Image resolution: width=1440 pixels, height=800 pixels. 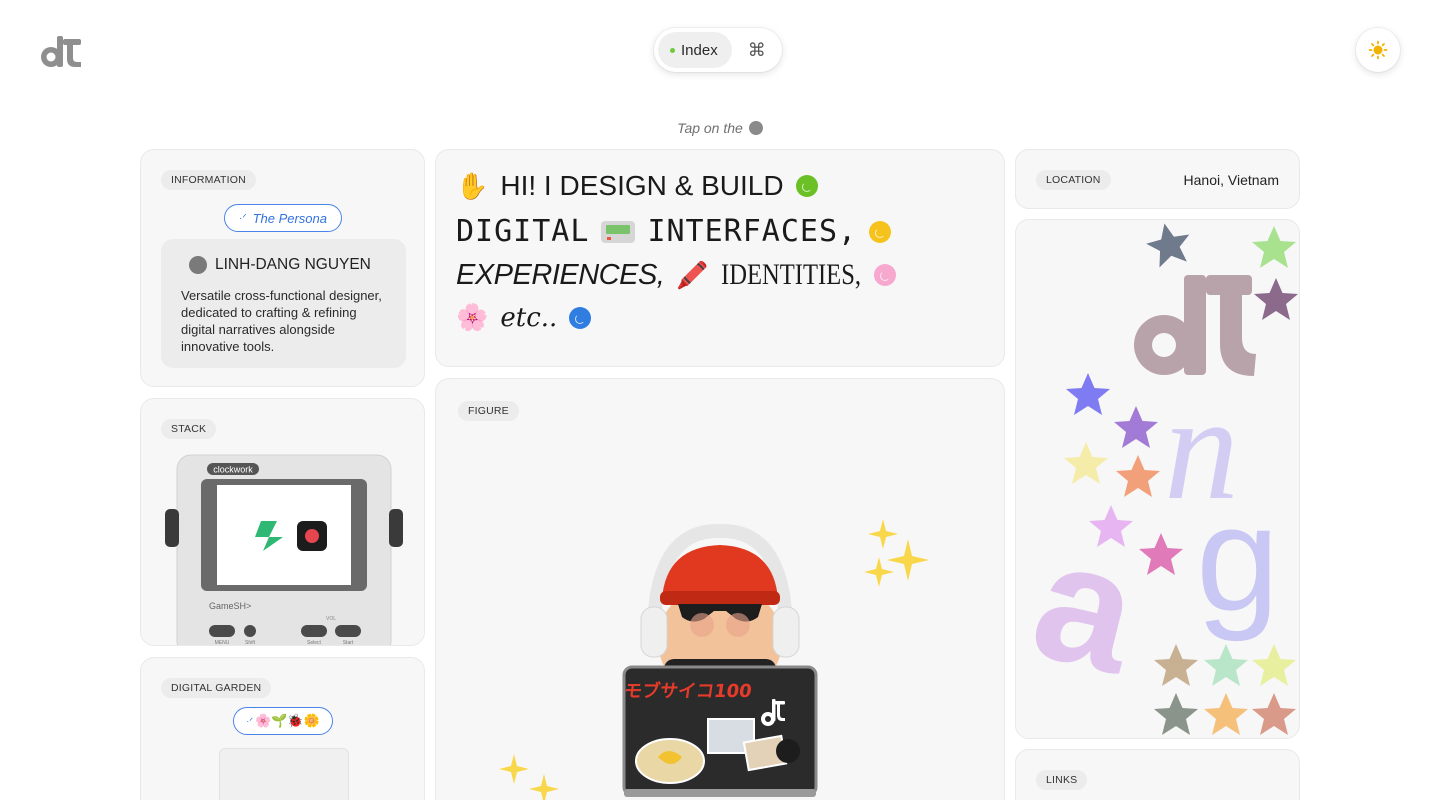 I want to click on persona-pill-label: The Persona, so click(x=289, y=218).